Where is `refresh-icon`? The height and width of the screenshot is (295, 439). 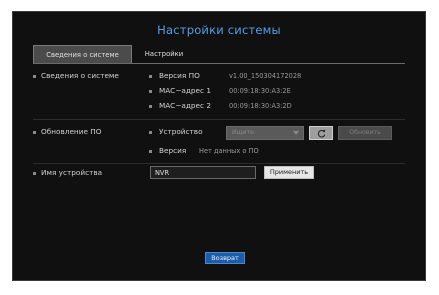
refresh-icon is located at coordinates (321, 133).